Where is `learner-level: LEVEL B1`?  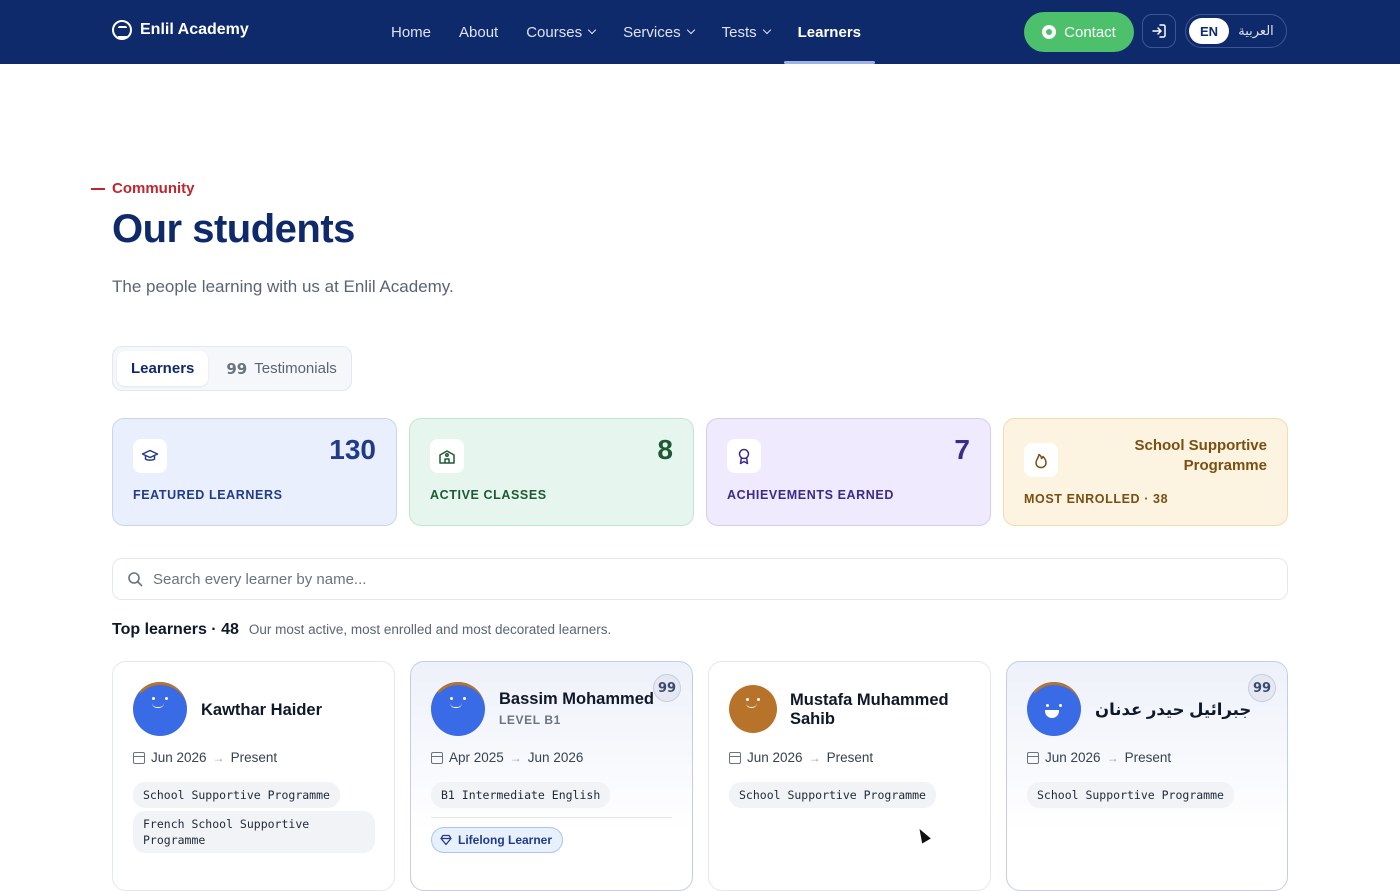
learner-level: LEVEL B1 is located at coordinates (530, 720).